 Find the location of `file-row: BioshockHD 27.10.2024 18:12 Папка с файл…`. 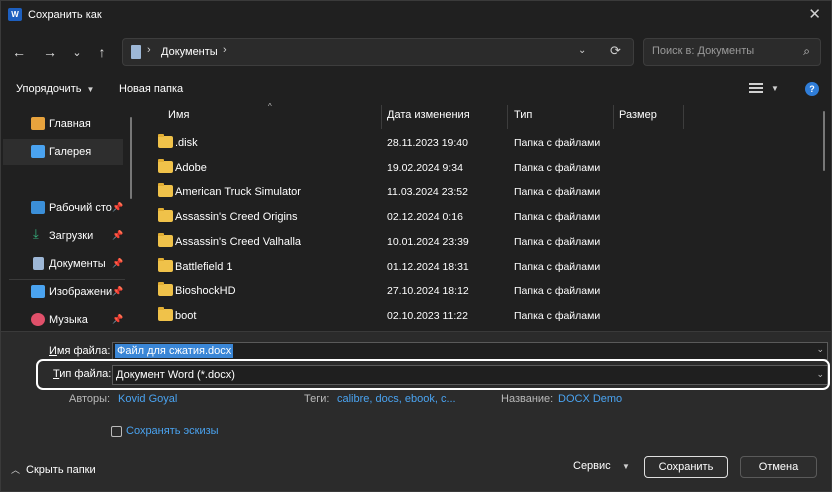

file-row: BioshockHD 27.10.2024 18:12 Папка с файл… is located at coordinates (478, 291).